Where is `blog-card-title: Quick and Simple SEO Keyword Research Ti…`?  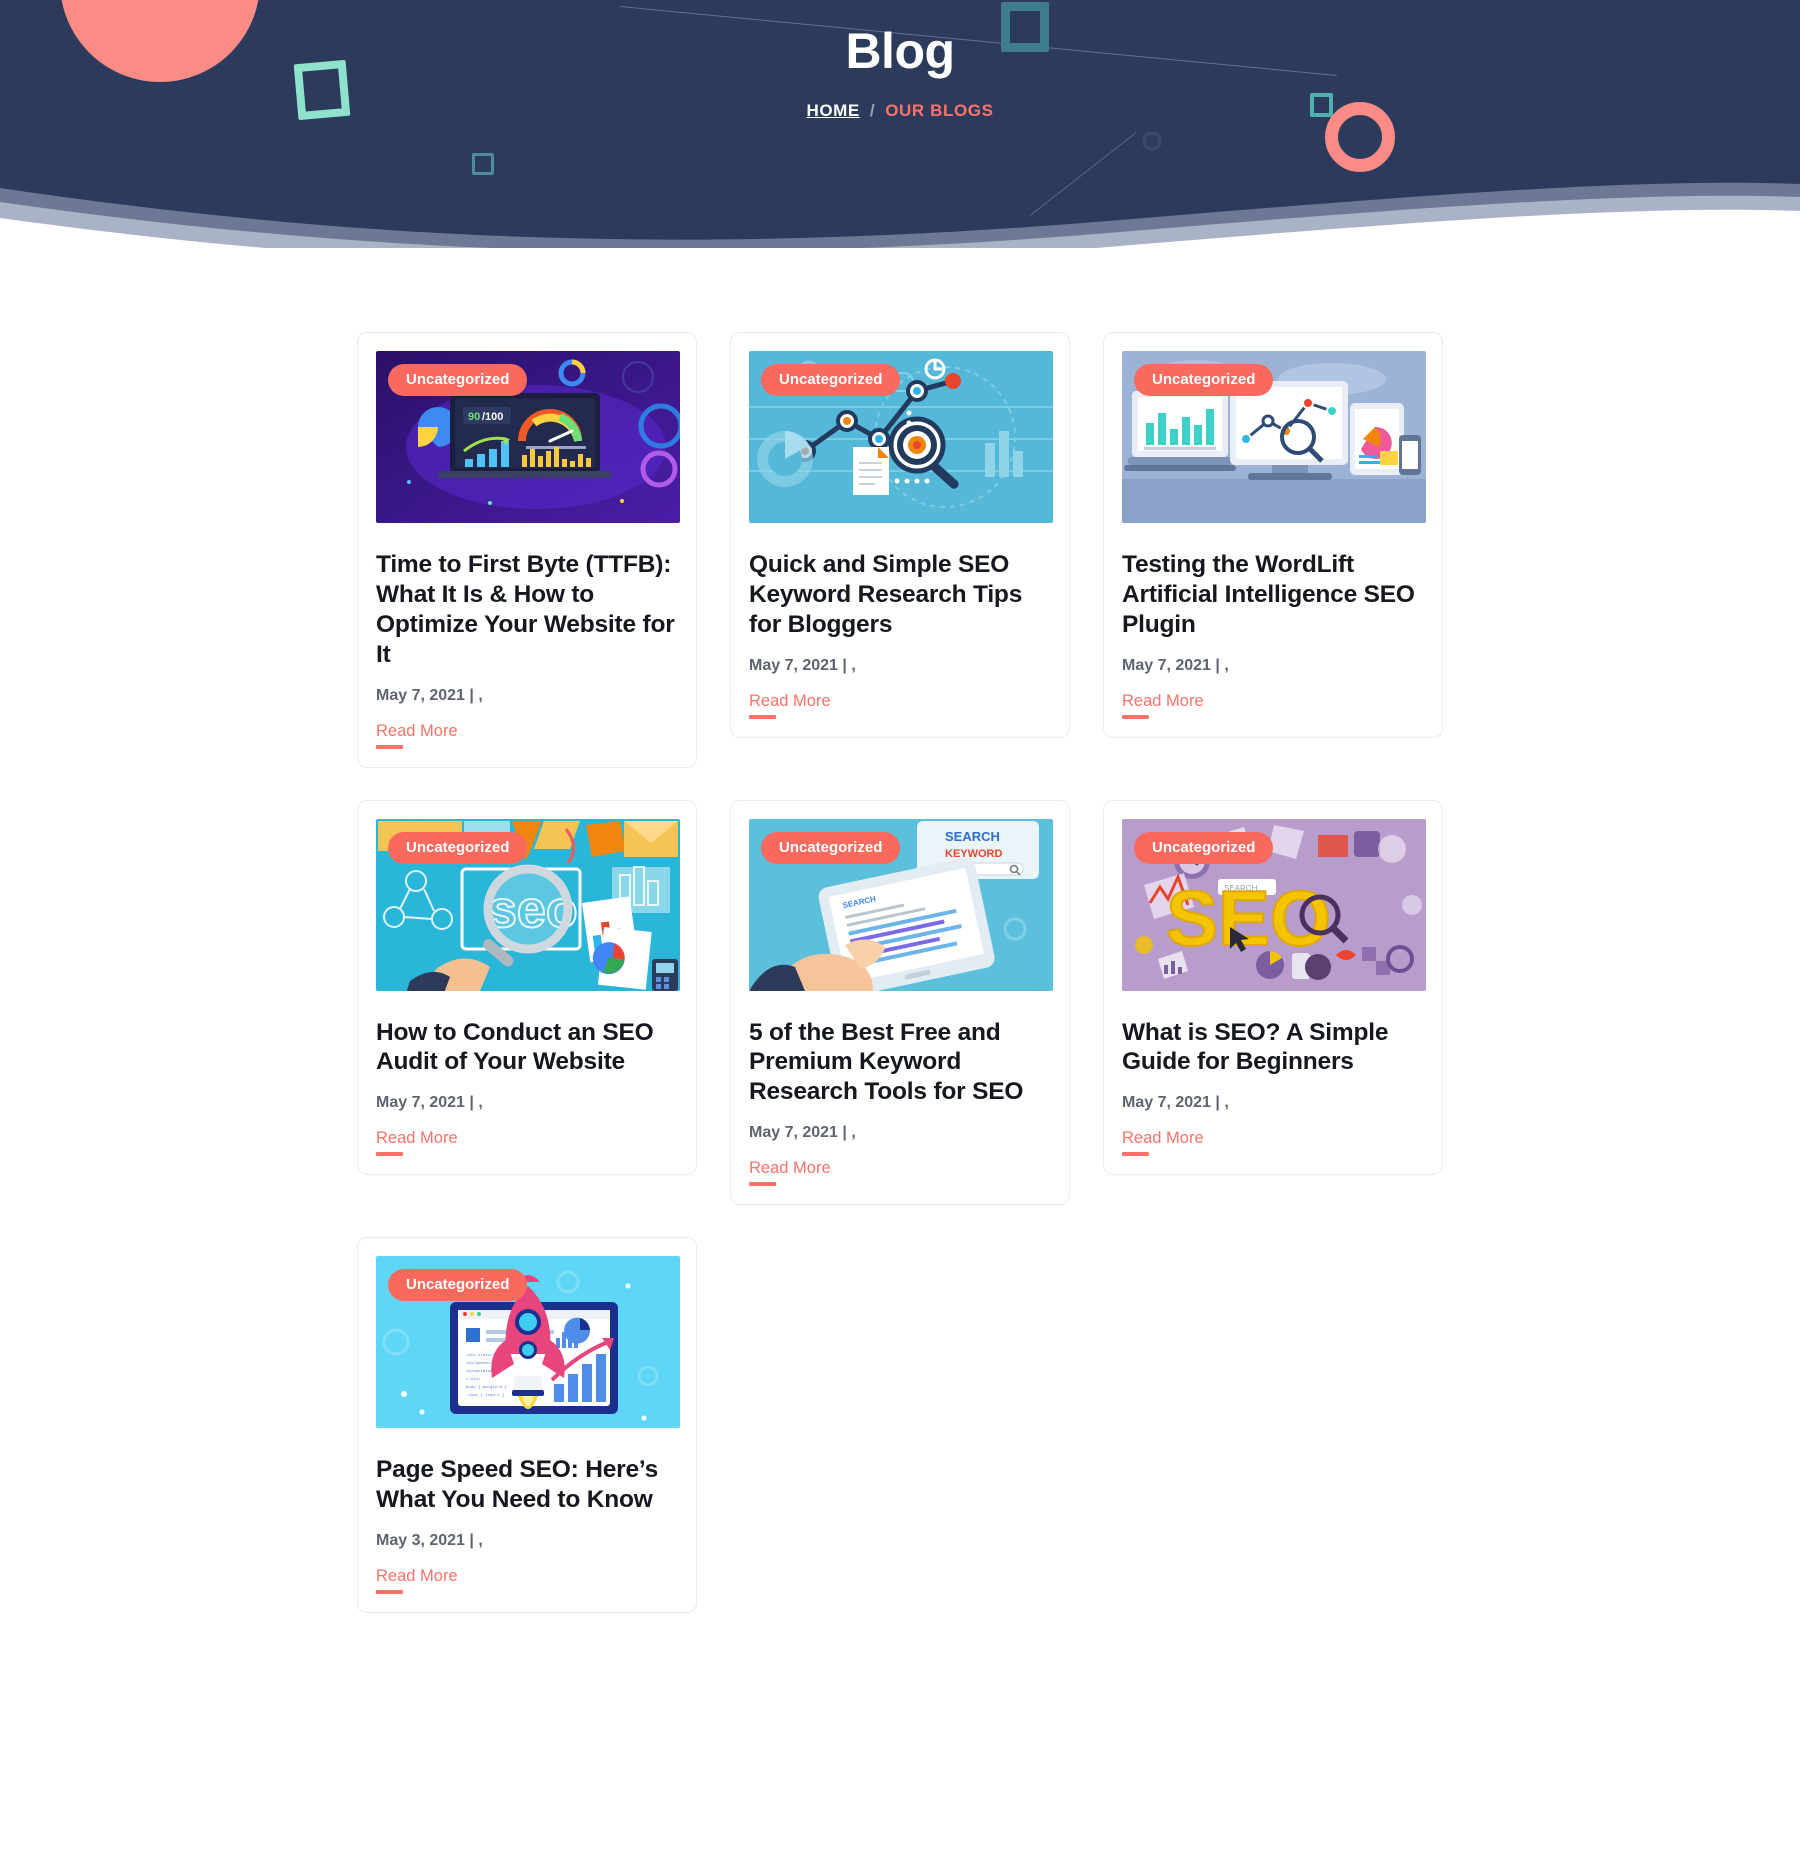
blog-card-title: Quick and Simple SEO Keyword Research Ti… is located at coordinates (900, 595).